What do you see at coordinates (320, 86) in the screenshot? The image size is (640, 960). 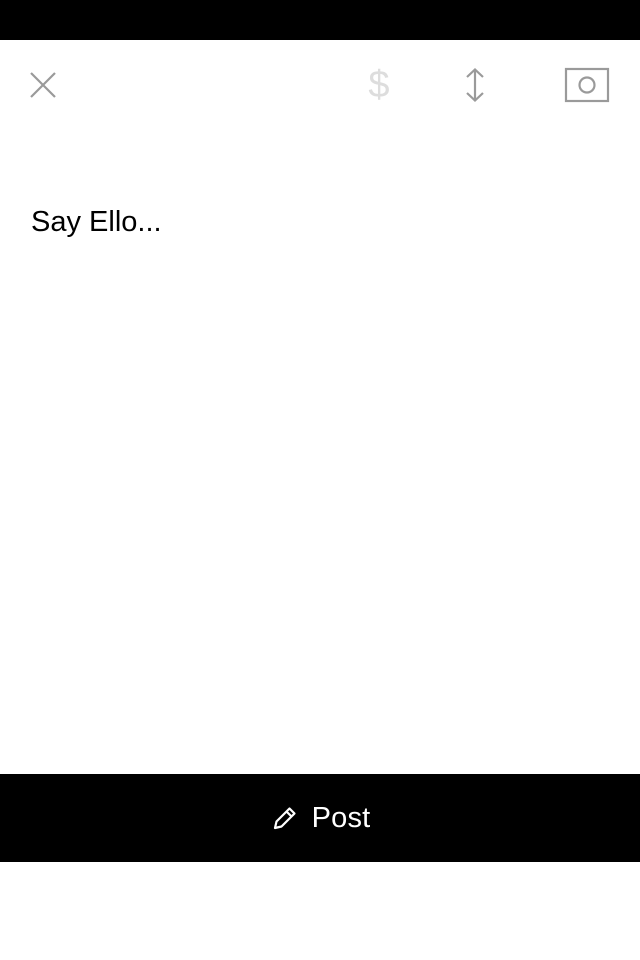 I see `composer-toolbar: $` at bounding box center [320, 86].